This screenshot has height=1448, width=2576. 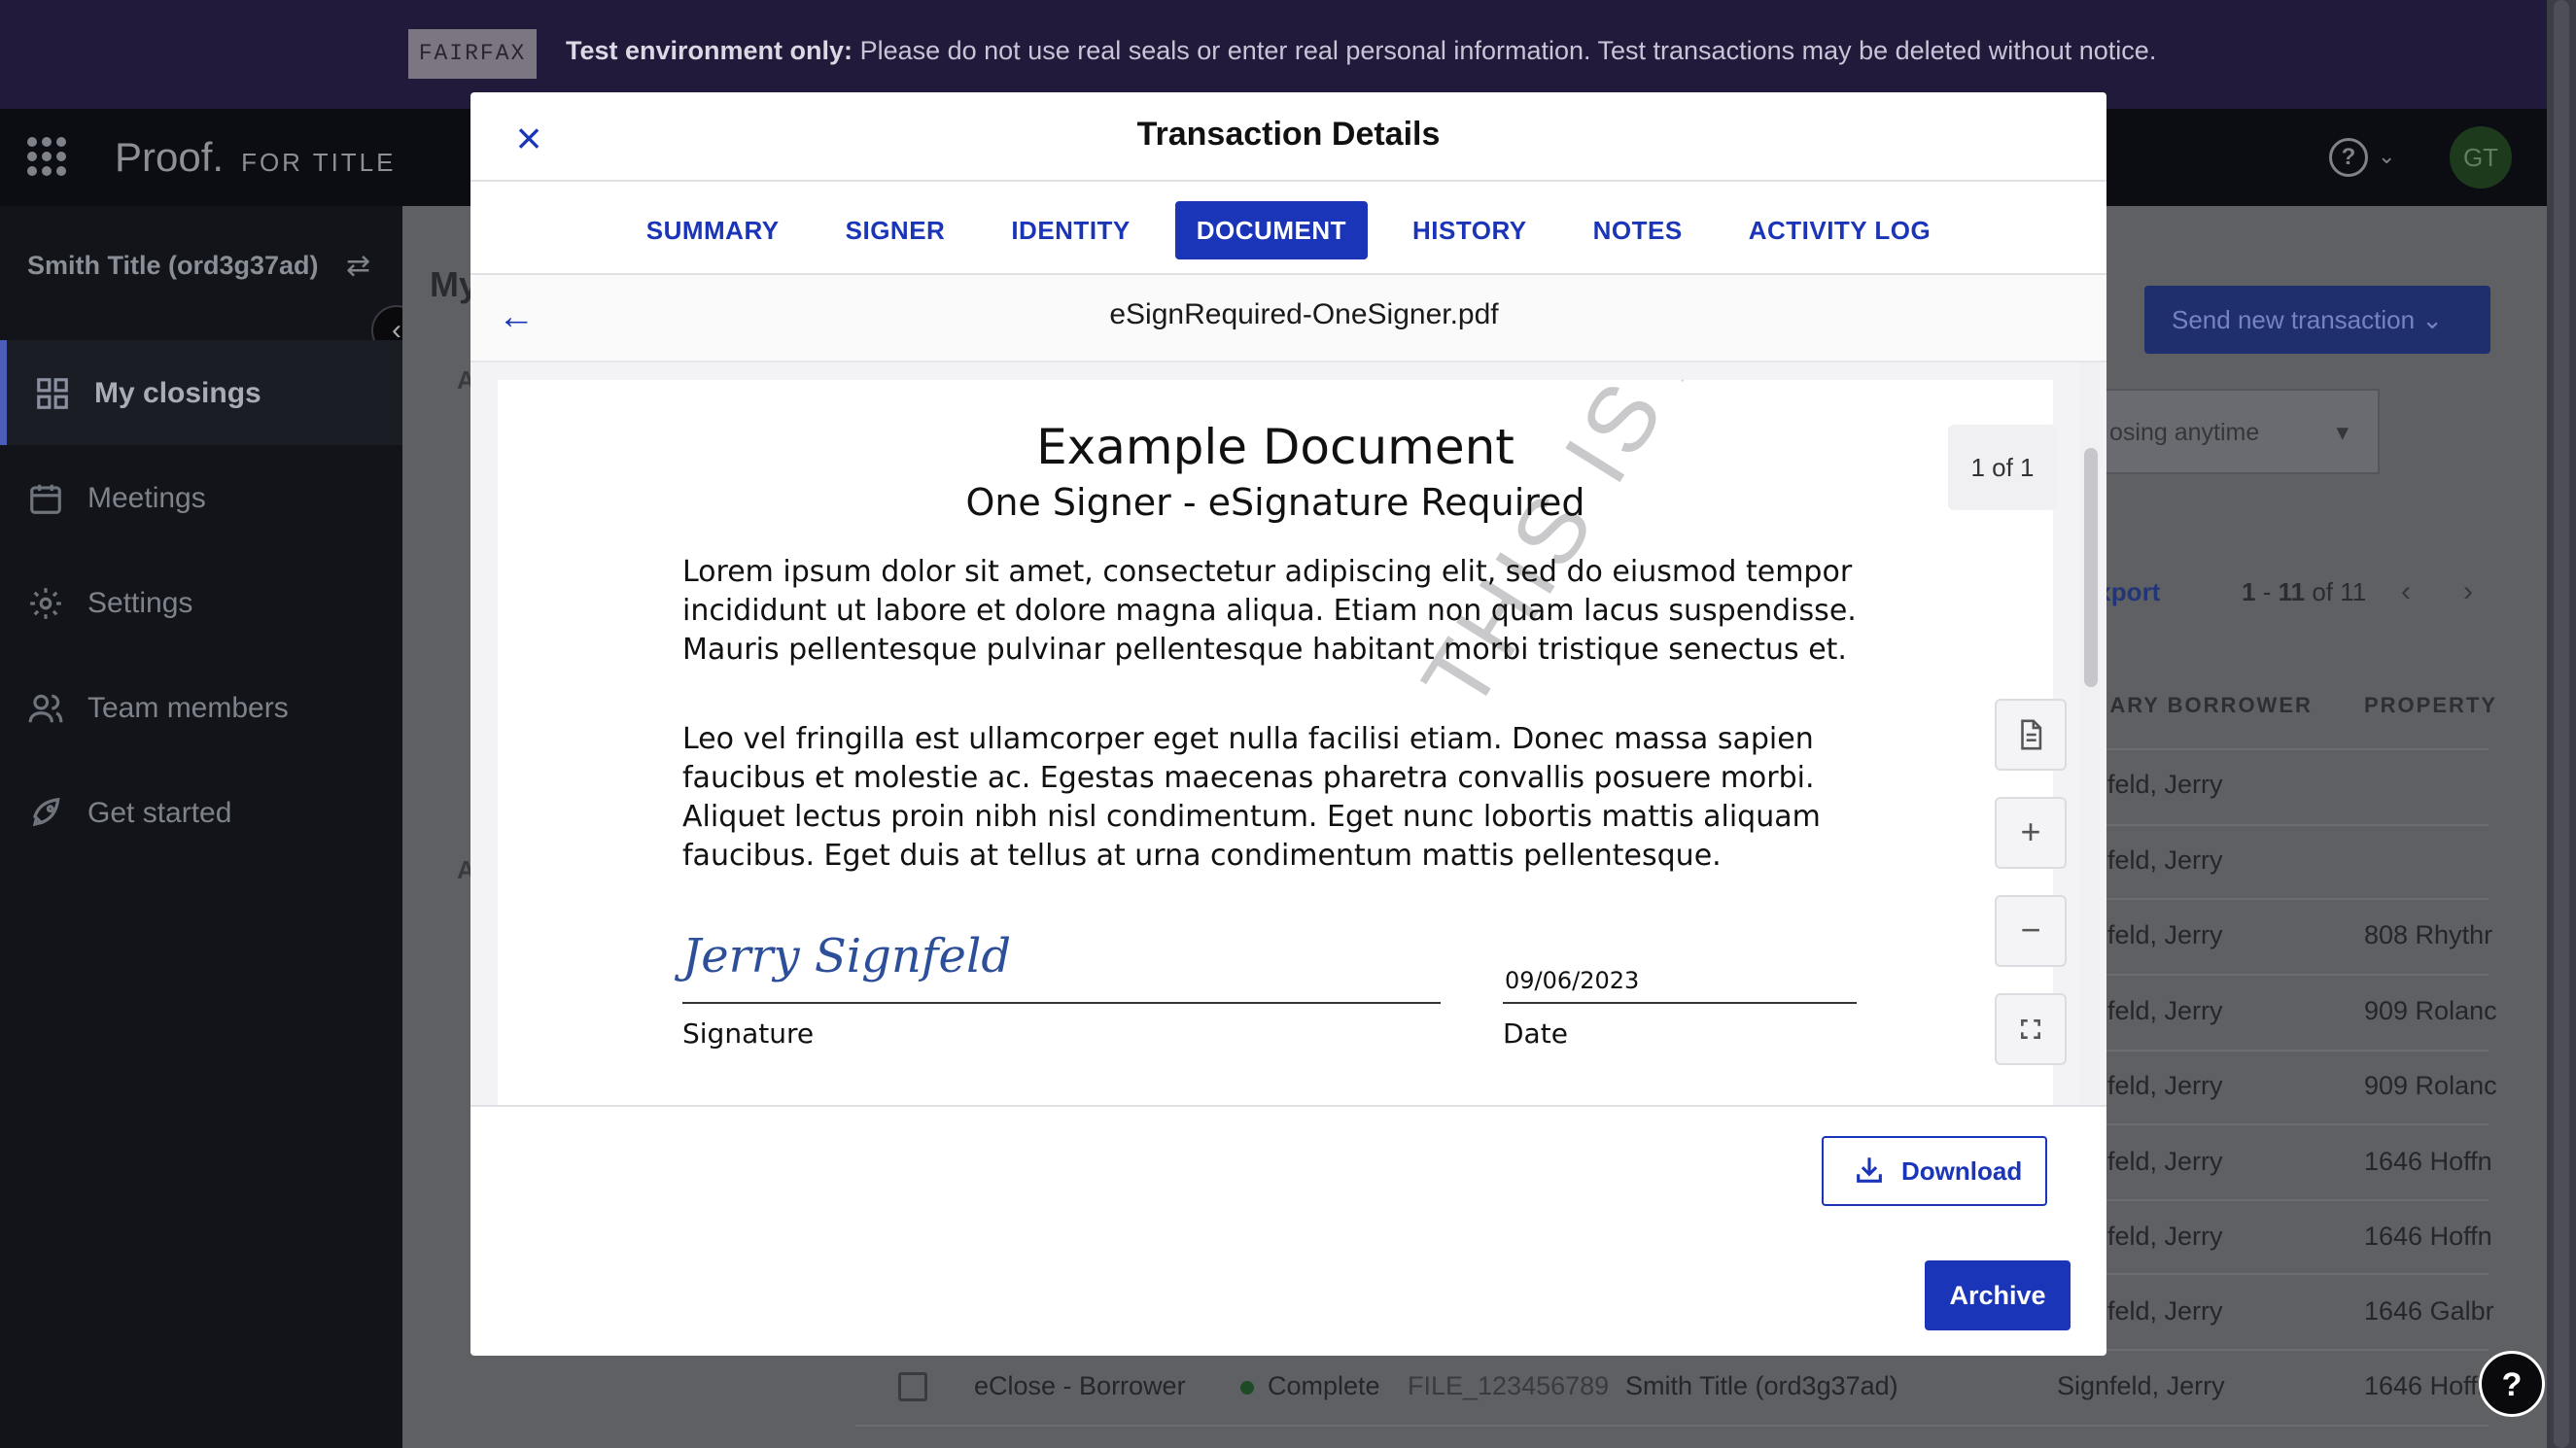 What do you see at coordinates (847, 956) in the screenshot?
I see `signature: Jerry Signfeld` at bounding box center [847, 956].